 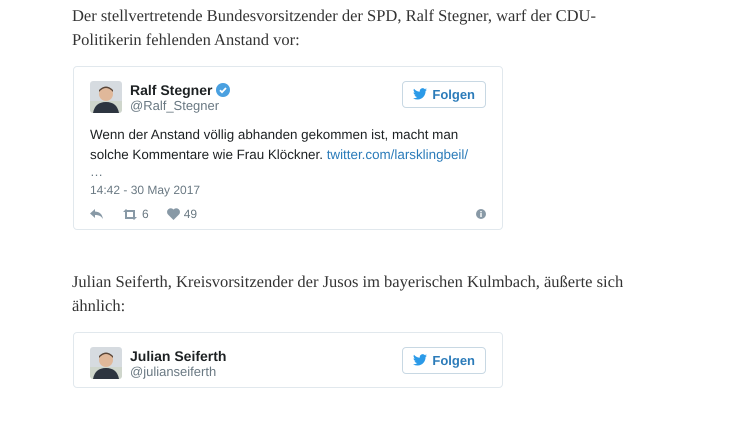 What do you see at coordinates (171, 90) in the screenshot?
I see `author-name: Ralf Stegner` at bounding box center [171, 90].